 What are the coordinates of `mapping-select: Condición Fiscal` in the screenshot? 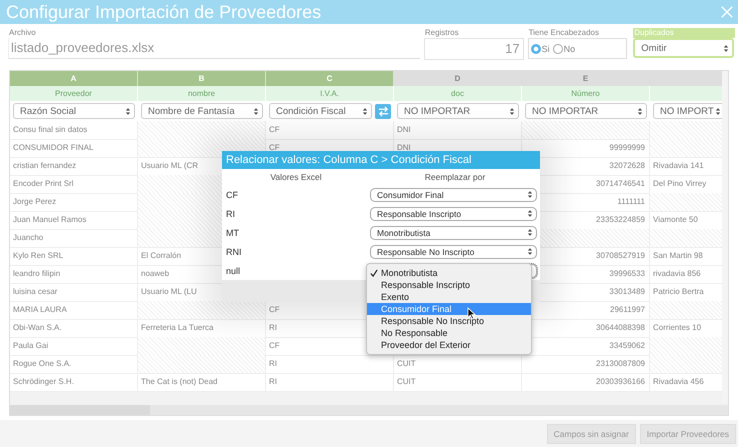 It's located at (320, 111).